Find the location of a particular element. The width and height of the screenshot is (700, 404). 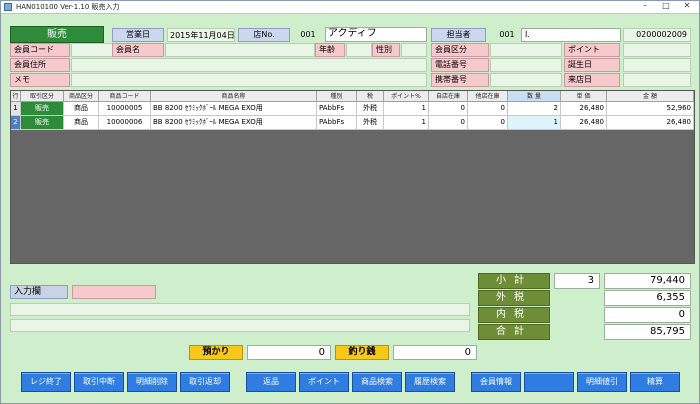

birthday-field is located at coordinates (657, 65).